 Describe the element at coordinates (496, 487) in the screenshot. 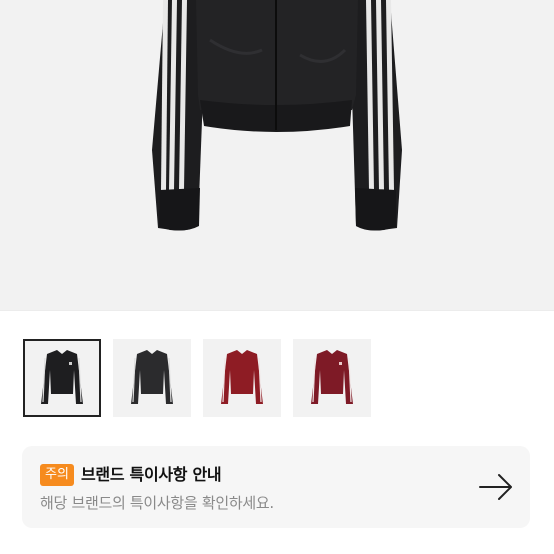

I see `arrow-right-icon` at that location.